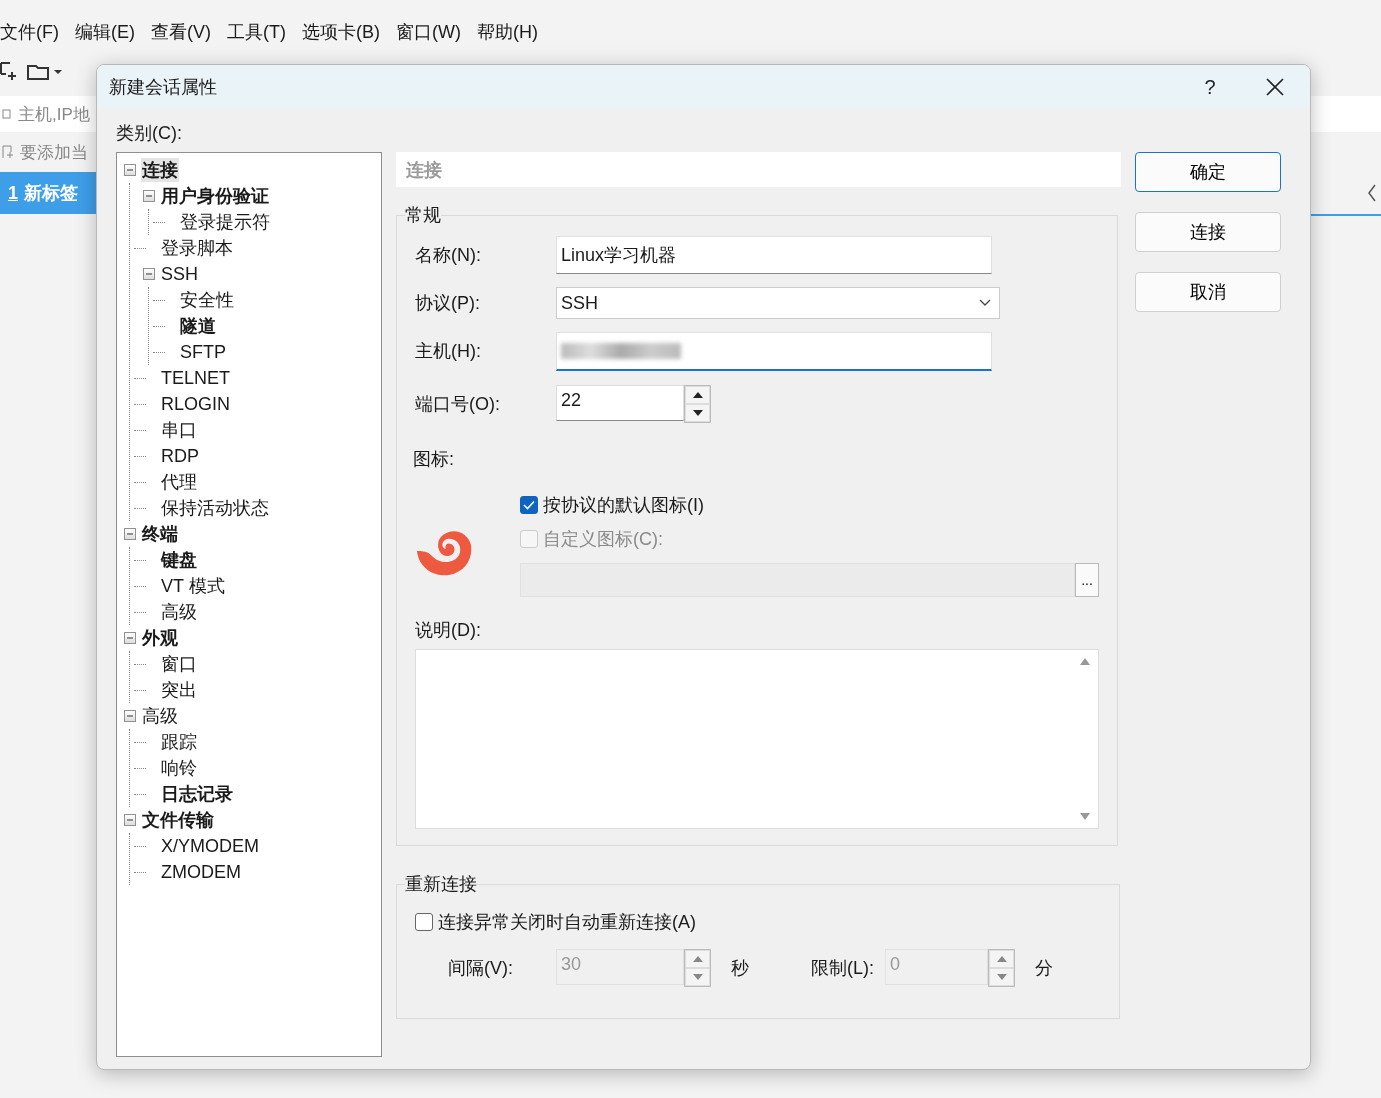 The image size is (1381, 1098). Describe the element at coordinates (195, 404) in the screenshot. I see `tree-item: RLOGIN` at that location.